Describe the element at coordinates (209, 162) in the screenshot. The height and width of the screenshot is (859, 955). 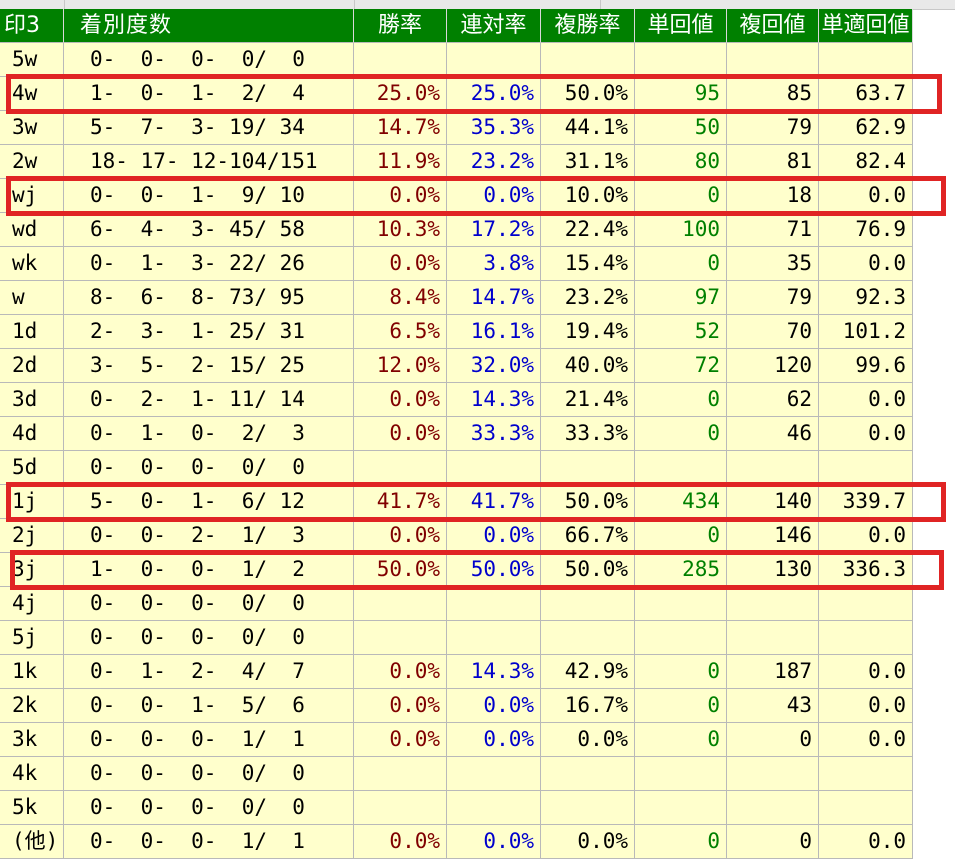
I see `row-counts: 18- 17- 12-104/151` at that location.